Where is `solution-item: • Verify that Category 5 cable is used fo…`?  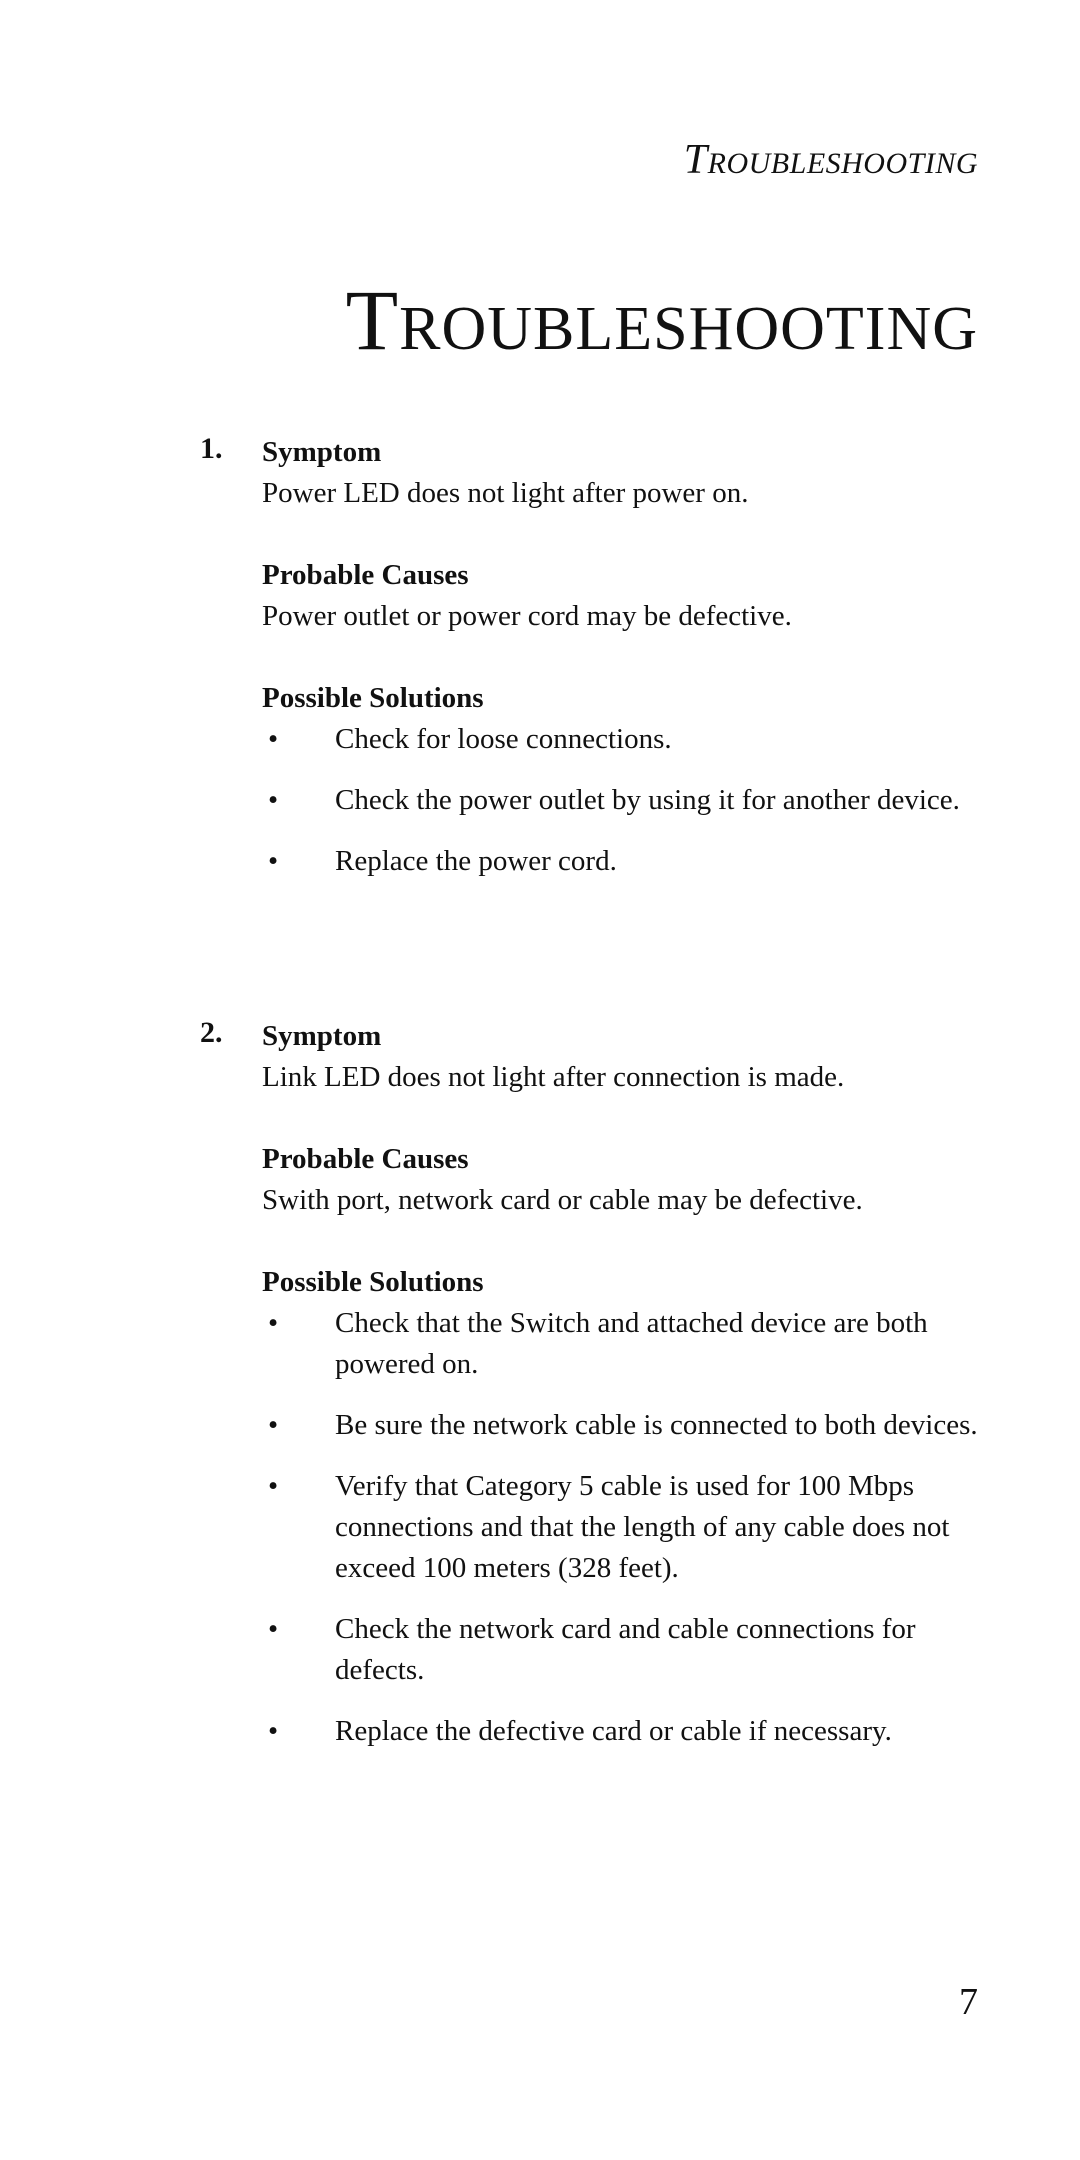
solution-item: • Verify that Category 5 cable is used fo… is located at coordinates (631, 1527).